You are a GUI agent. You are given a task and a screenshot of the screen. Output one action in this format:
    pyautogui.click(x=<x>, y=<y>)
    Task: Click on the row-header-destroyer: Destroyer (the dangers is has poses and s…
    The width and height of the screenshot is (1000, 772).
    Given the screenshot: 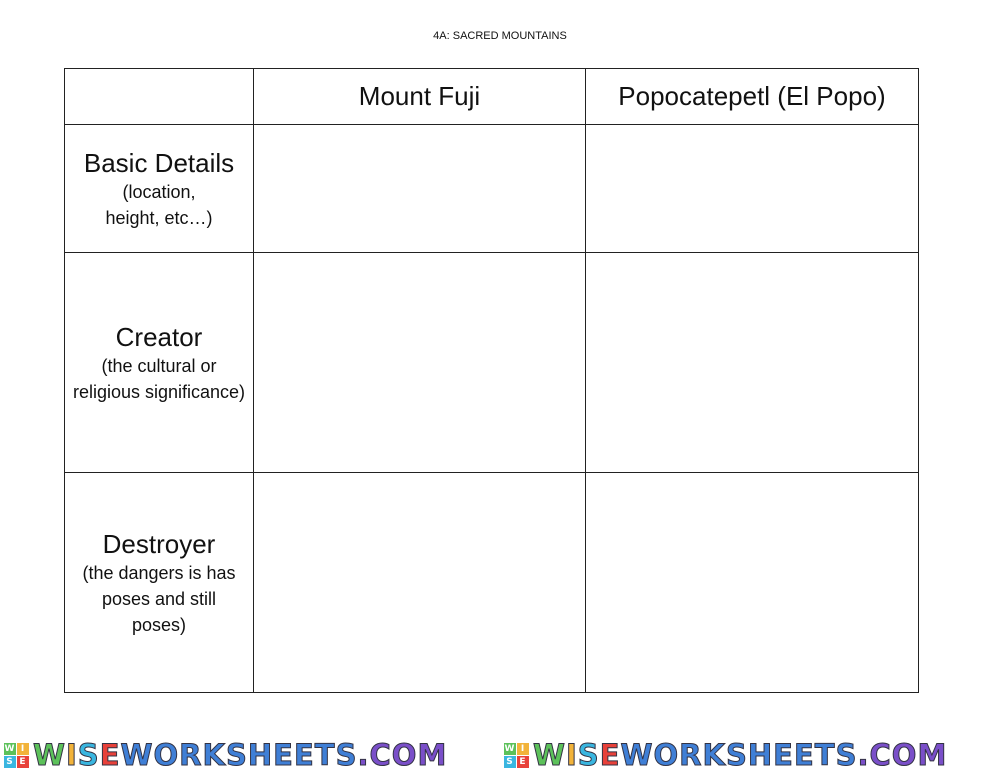 What is the action you would take?
    pyautogui.click(x=159, y=582)
    